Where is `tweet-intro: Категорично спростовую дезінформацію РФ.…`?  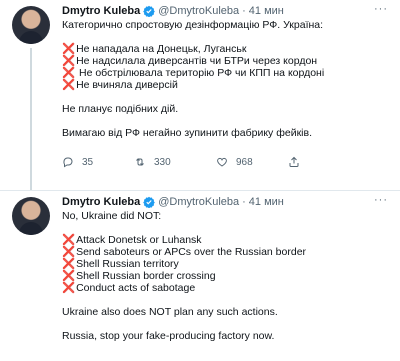
tweet-intro: Категорично спростовую дезінформацію РФ.… is located at coordinates (193, 25).